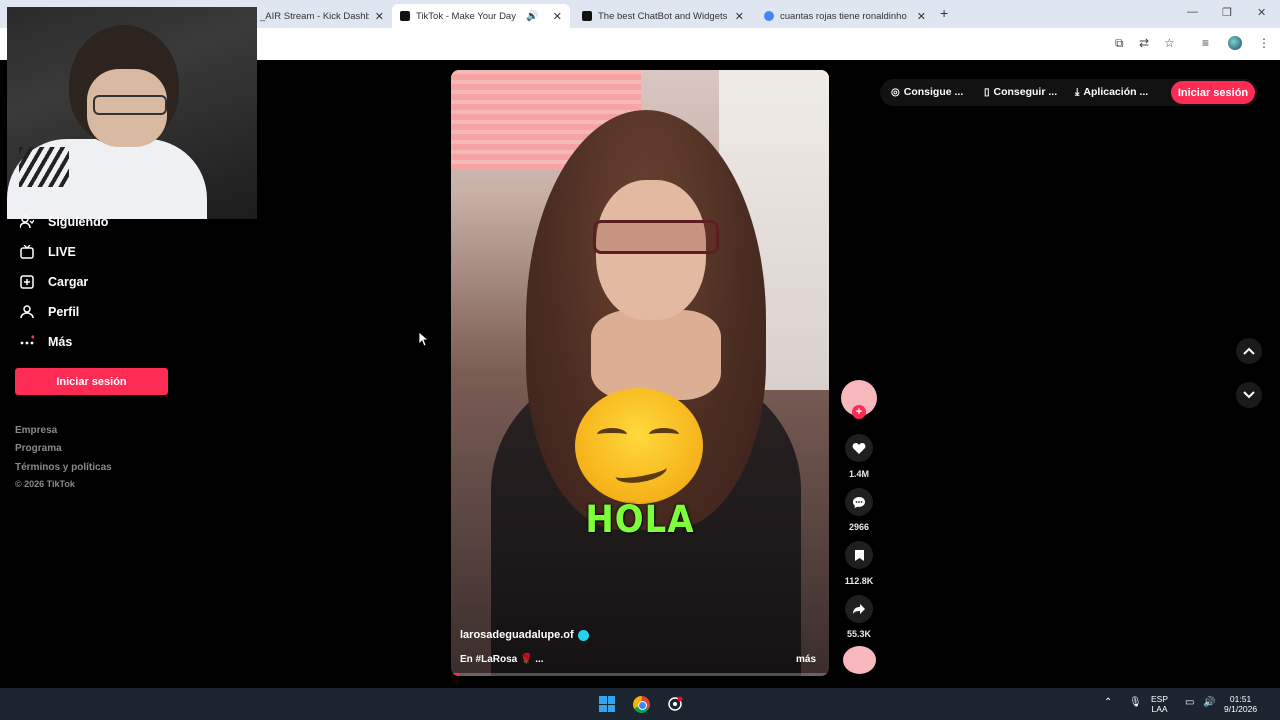 The width and height of the screenshot is (1280, 720). I want to click on chrome-icon, so click(641, 704).